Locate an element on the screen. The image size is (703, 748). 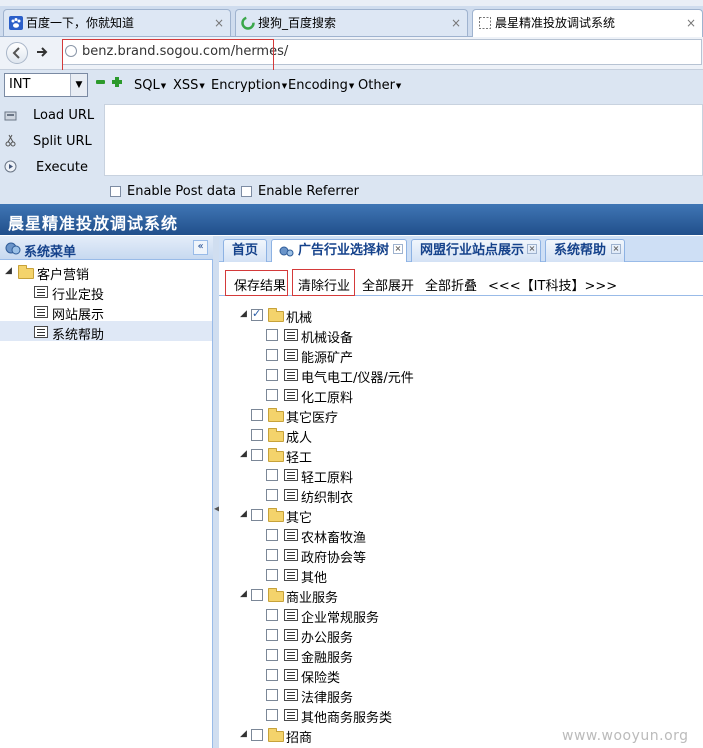
tree-node-label: 其它 is located at coordinates (299, 518).